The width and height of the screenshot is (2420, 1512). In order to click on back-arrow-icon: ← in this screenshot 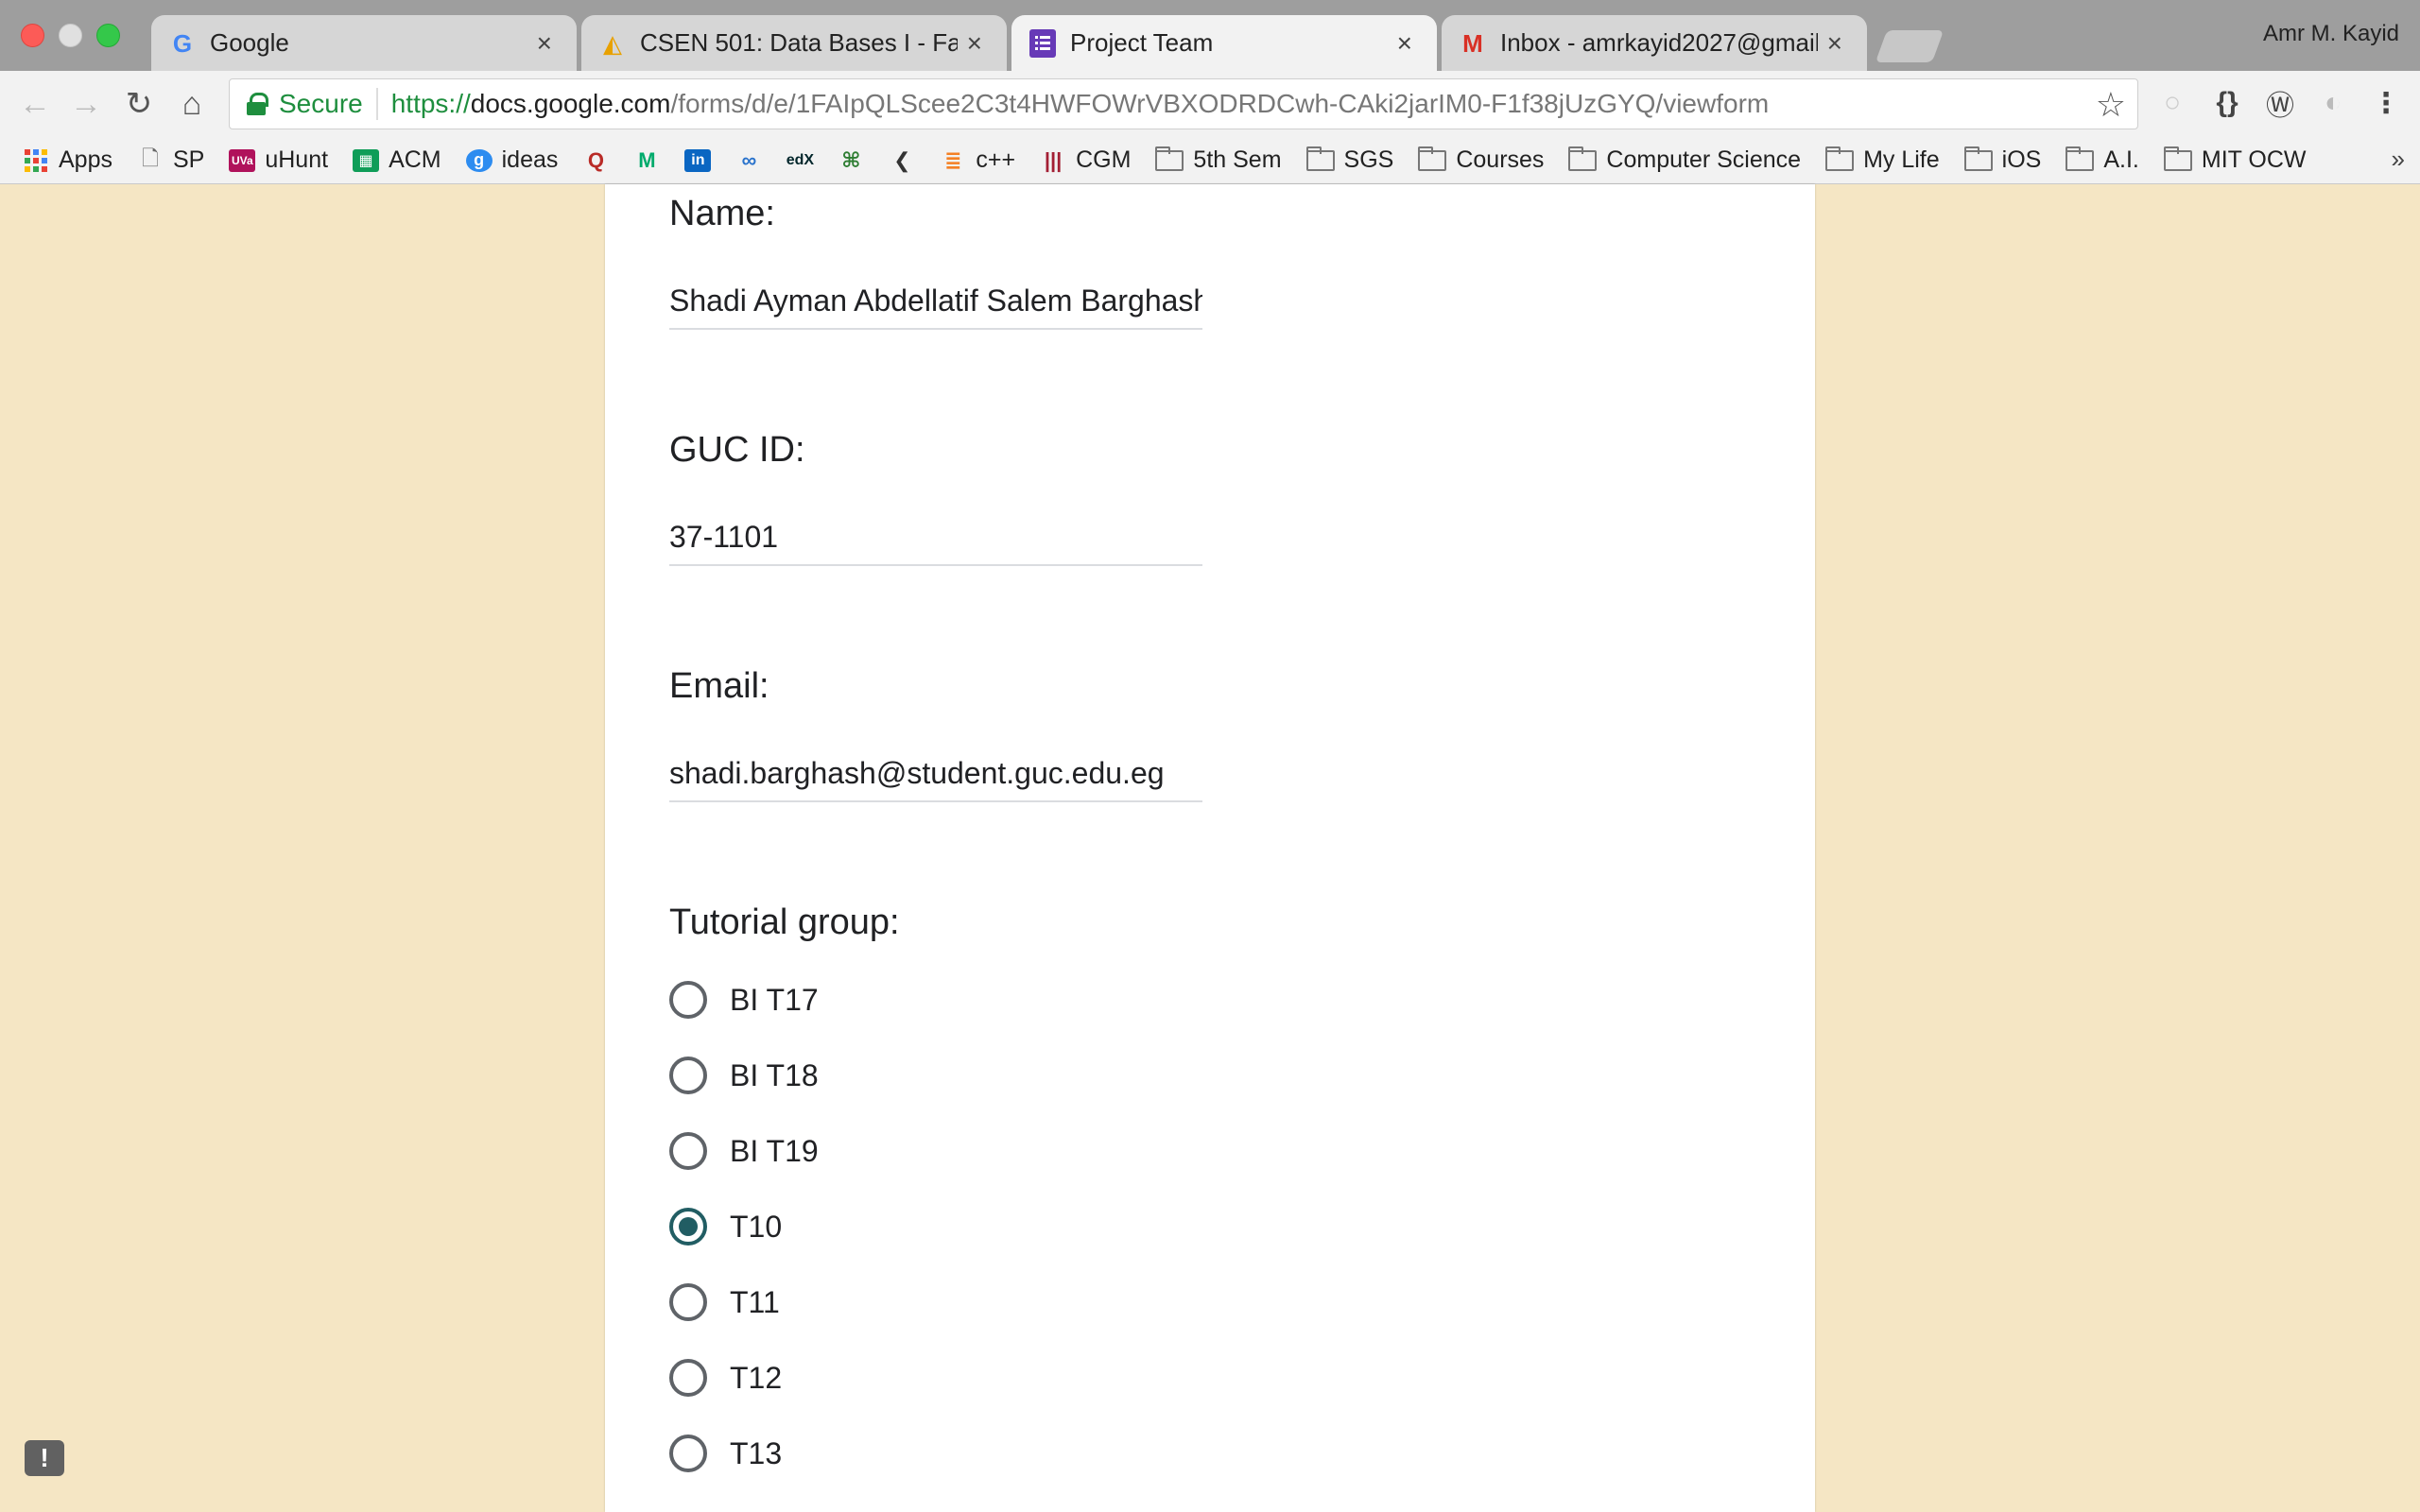, I will do `click(35, 104)`.